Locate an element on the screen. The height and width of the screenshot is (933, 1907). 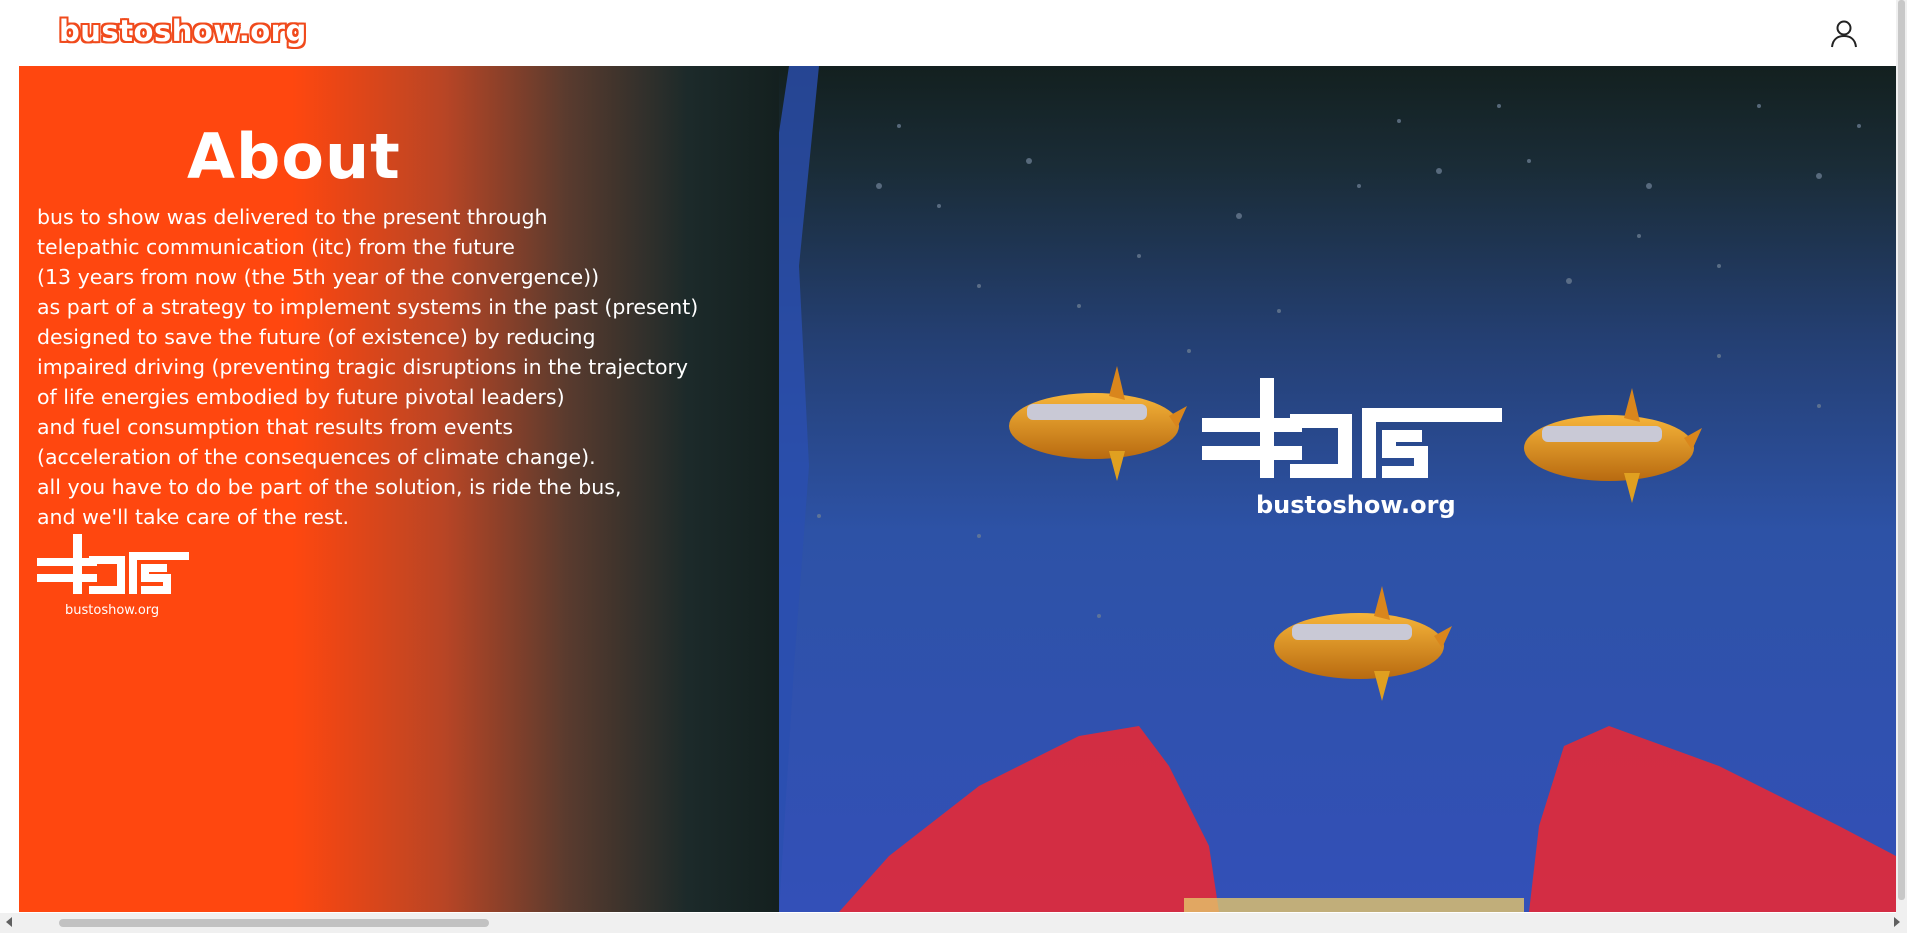
ground-strip is located at coordinates (1354, 905).